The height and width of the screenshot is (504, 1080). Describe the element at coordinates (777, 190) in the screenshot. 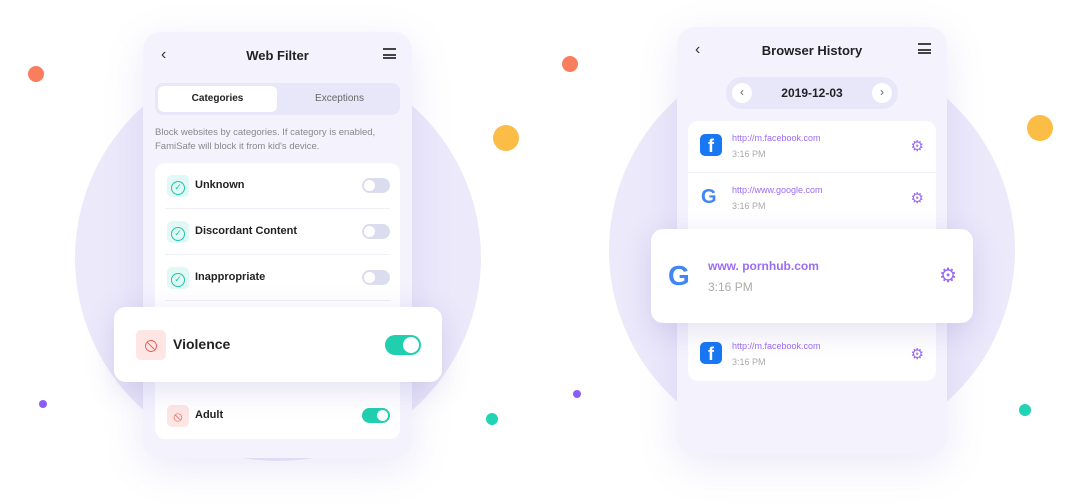

I see `entry-url: http://www.google.com` at that location.